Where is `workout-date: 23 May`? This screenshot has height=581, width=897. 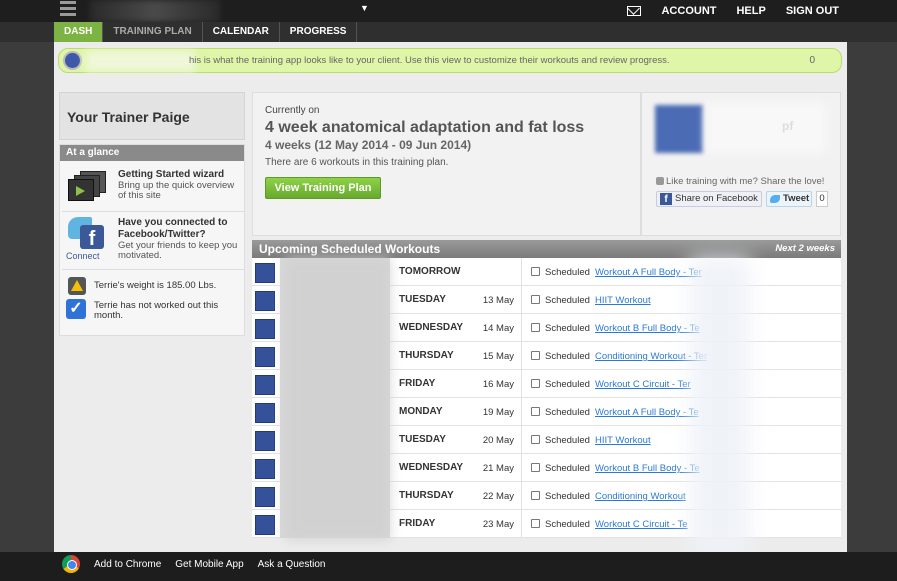 workout-date: 23 May is located at coordinates (498, 524).